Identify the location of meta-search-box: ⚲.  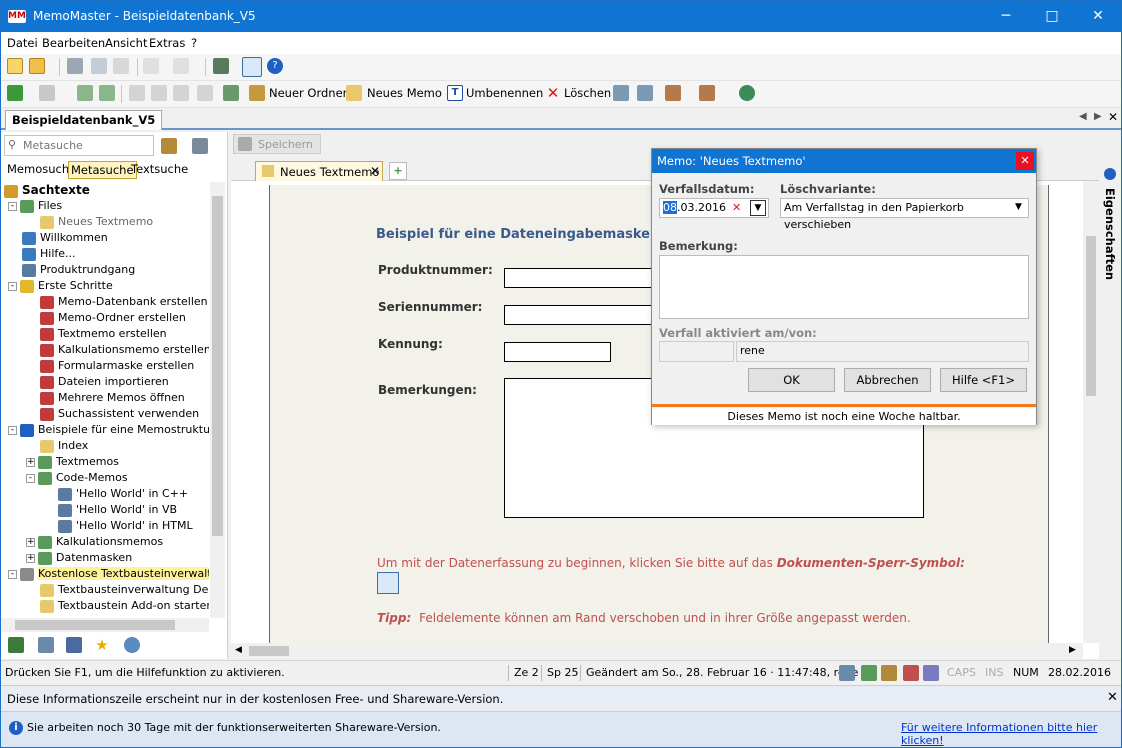
(79, 145).